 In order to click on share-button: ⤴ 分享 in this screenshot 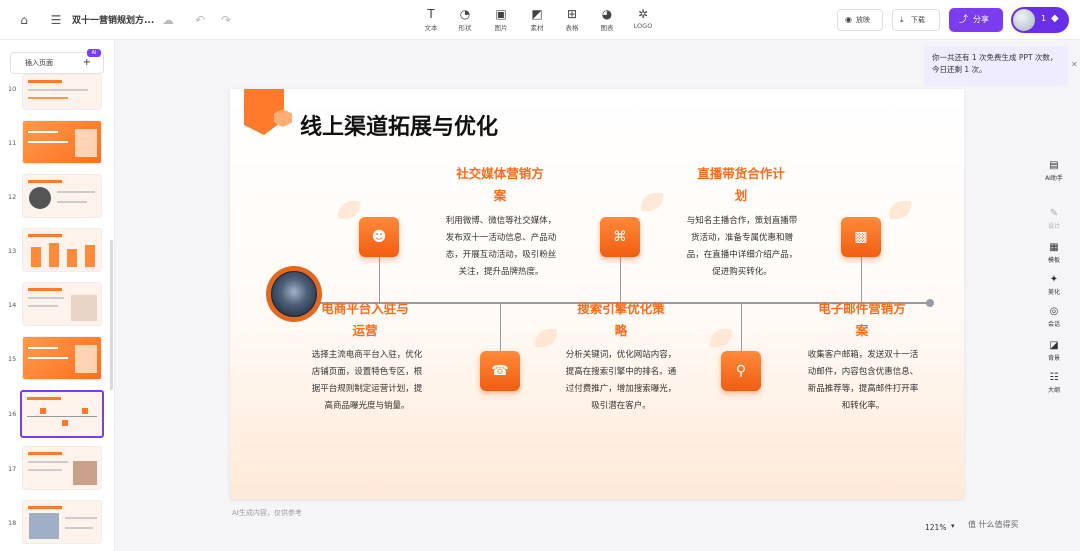, I will do `click(976, 20)`.